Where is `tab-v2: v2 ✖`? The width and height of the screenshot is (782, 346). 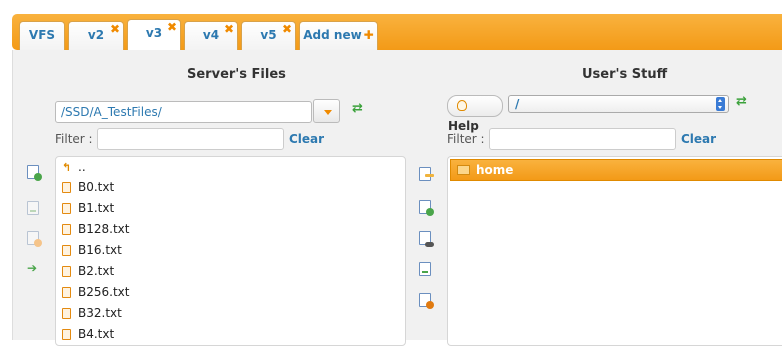 tab-v2: v2 ✖ is located at coordinates (96, 35).